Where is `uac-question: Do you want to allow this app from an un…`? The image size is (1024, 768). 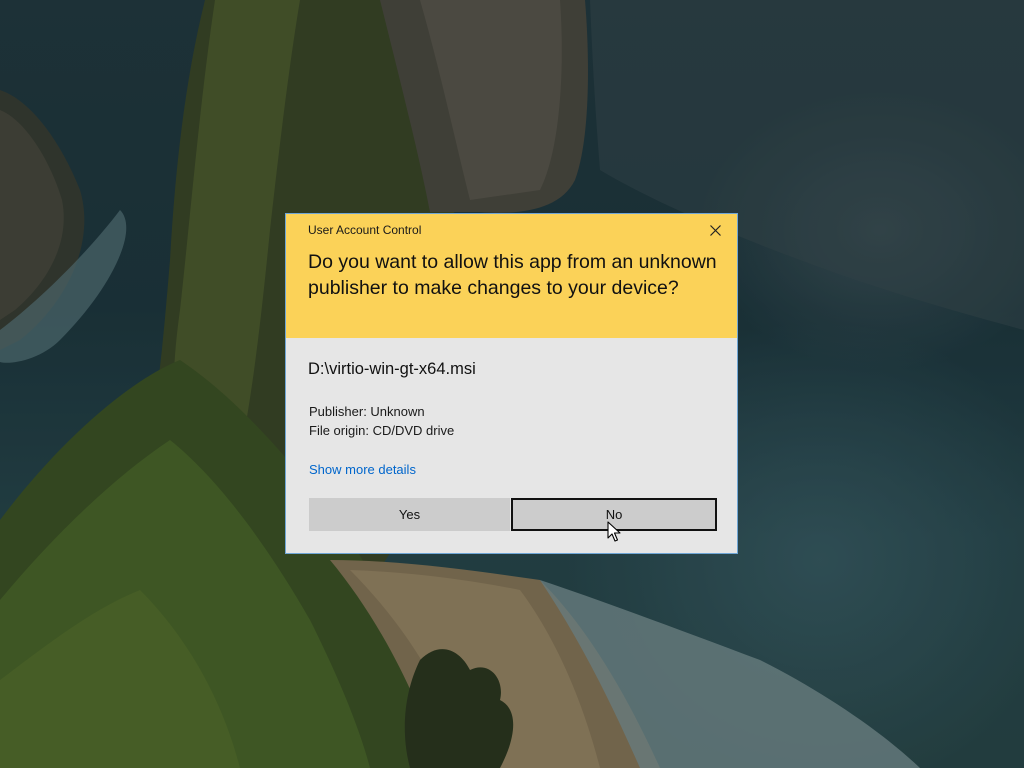
uac-question: Do you want to allow this app from an un… is located at coordinates (512, 275).